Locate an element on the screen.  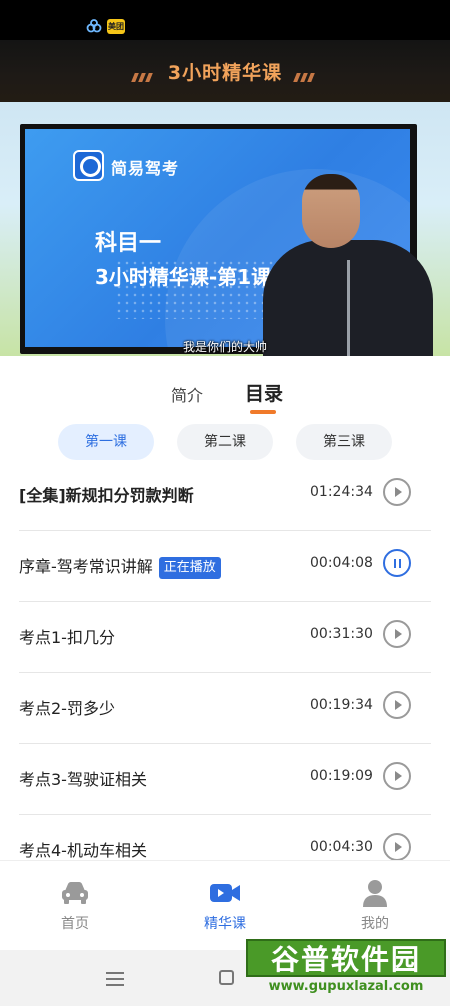
chapter-row: 考点3-驾驶证相关 00:19:09 is located at coordinates (225, 779).